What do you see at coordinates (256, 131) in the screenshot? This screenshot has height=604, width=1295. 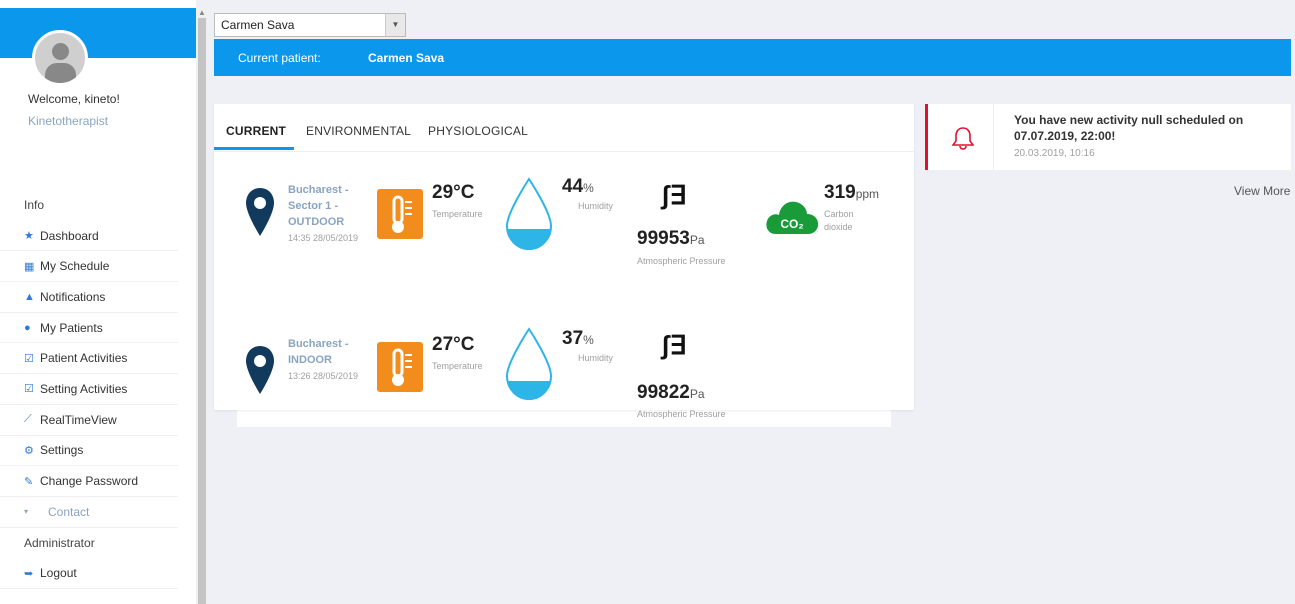 I see `tab-current: CURRENT` at bounding box center [256, 131].